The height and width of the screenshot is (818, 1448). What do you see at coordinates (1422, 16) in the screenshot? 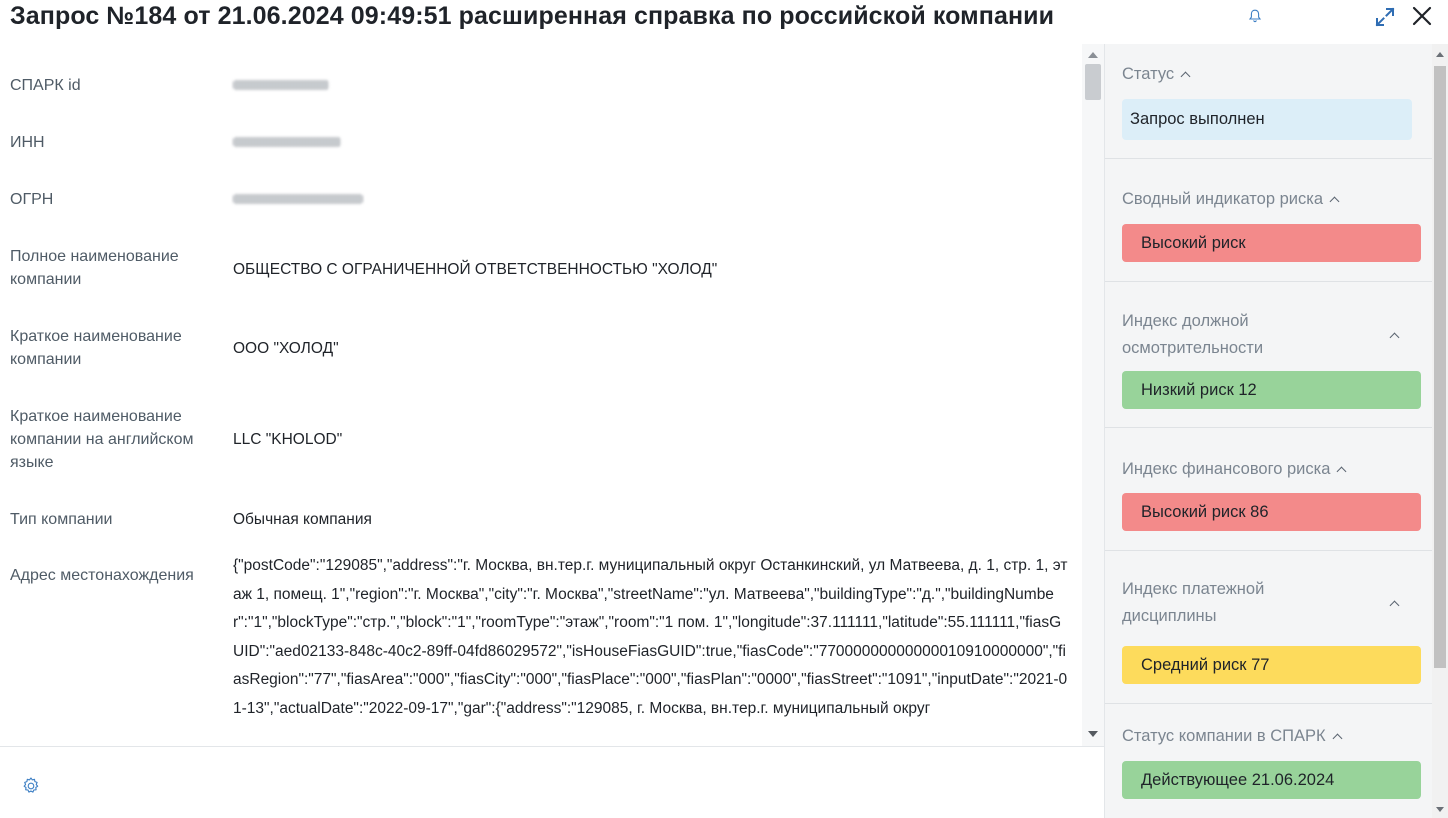
I see `close-icon` at bounding box center [1422, 16].